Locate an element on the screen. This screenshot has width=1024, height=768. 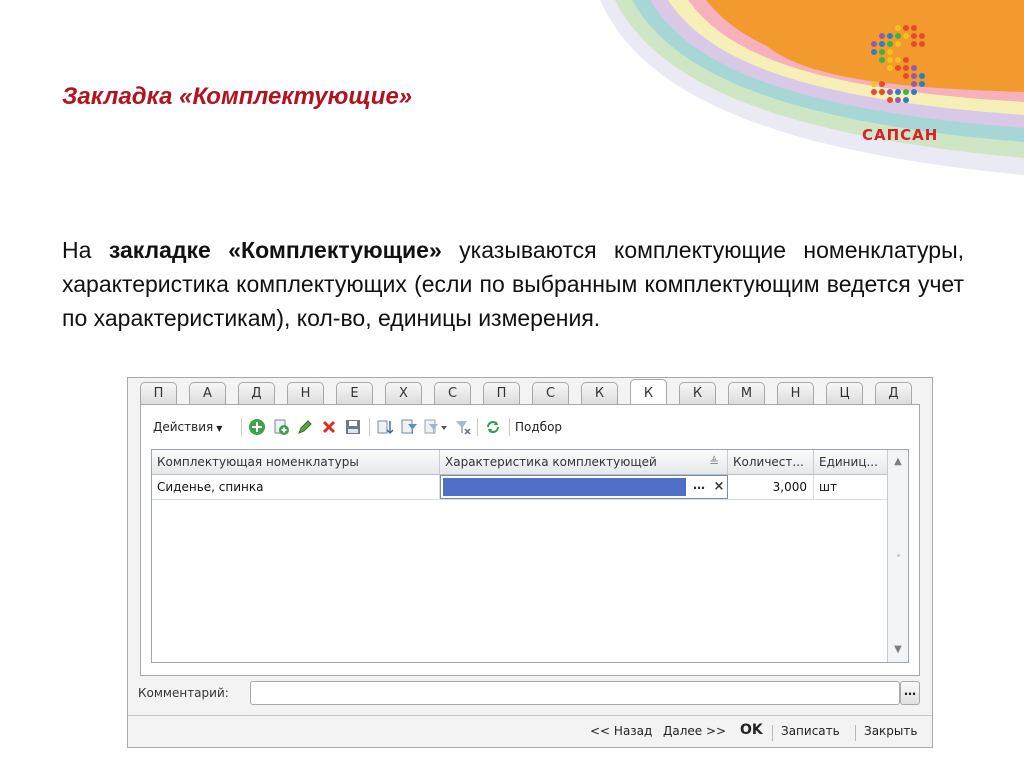
tab-11: К is located at coordinates (697, 393).